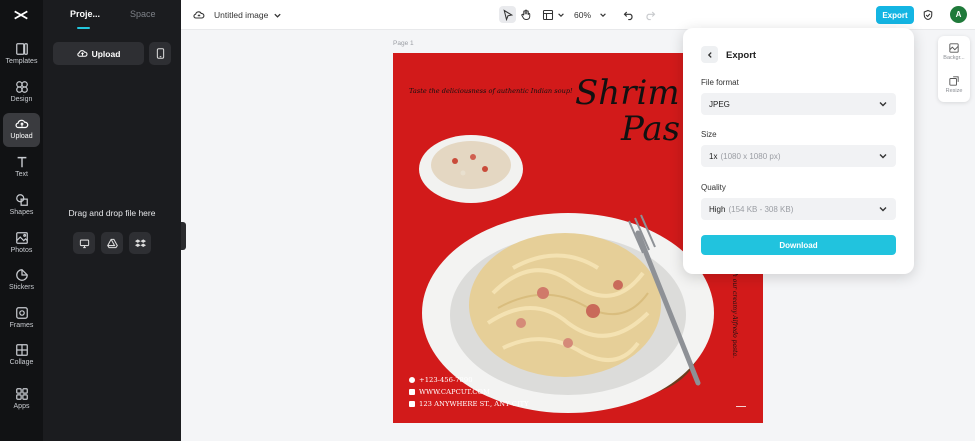 The width and height of the screenshot is (975, 441). I want to click on rail-item-apps: Apps, so click(21, 400).